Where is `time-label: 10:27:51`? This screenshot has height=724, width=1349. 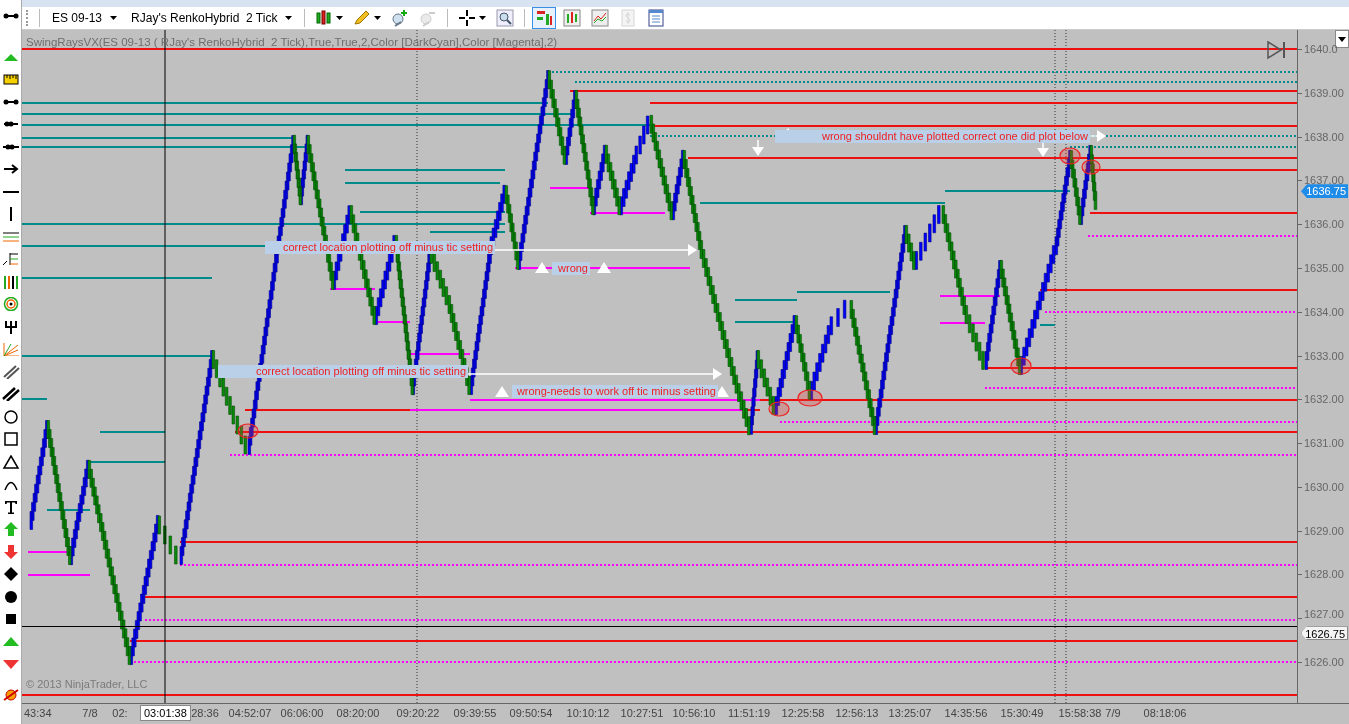 time-label: 10:27:51 is located at coordinates (642, 713).